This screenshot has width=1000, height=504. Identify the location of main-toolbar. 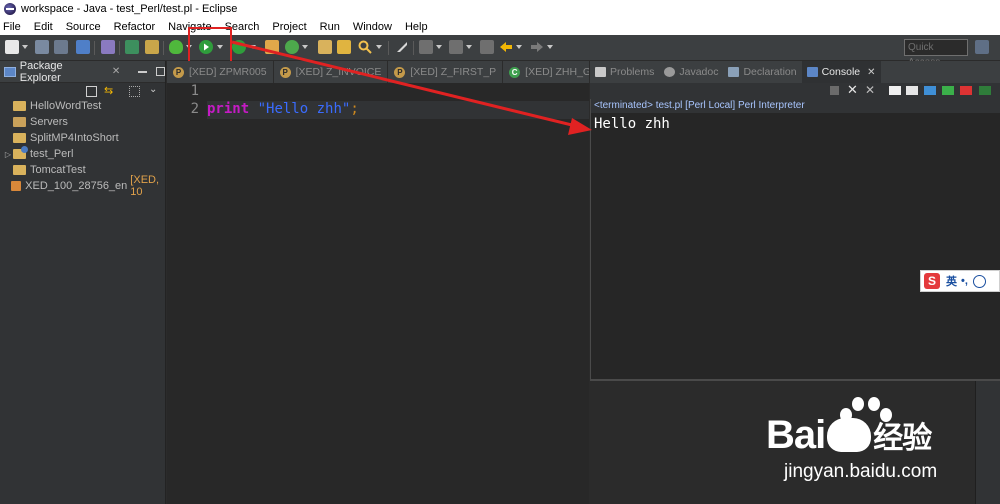
(500, 48).